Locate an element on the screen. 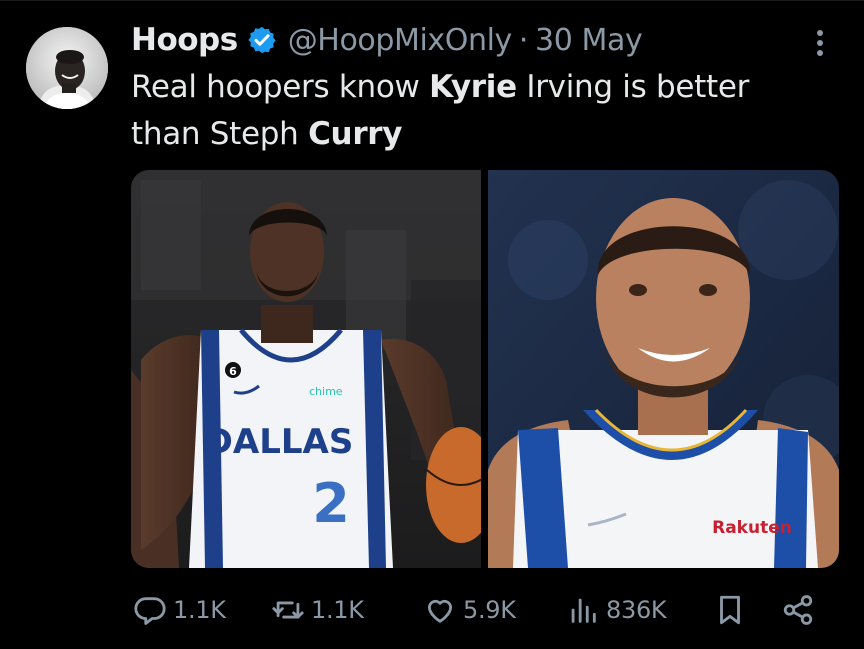 This screenshot has height=649, width=864. views-button: 836K is located at coordinates (616, 610).